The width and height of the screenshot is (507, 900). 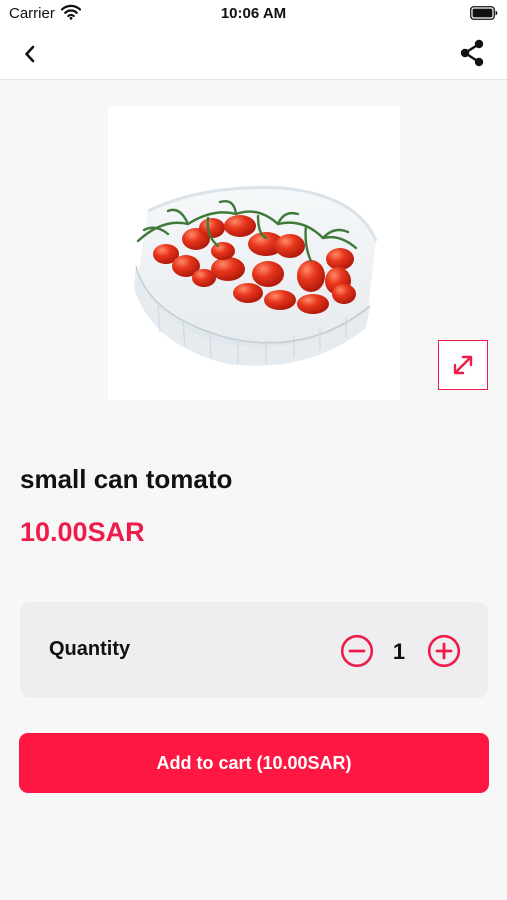 I want to click on minus-circle-icon, so click(x=357, y=651).